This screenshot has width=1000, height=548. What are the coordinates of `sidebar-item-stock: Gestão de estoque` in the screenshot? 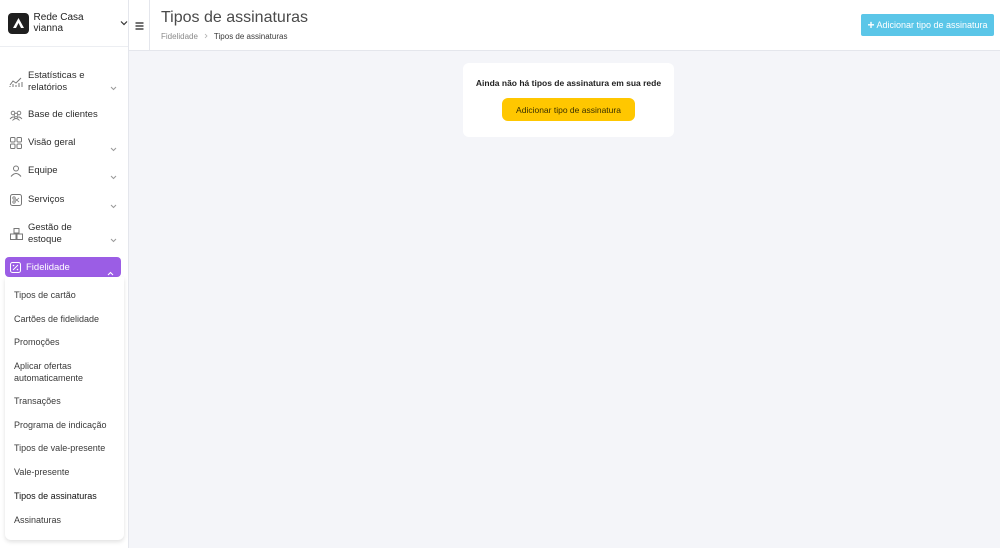 It's located at (64, 234).